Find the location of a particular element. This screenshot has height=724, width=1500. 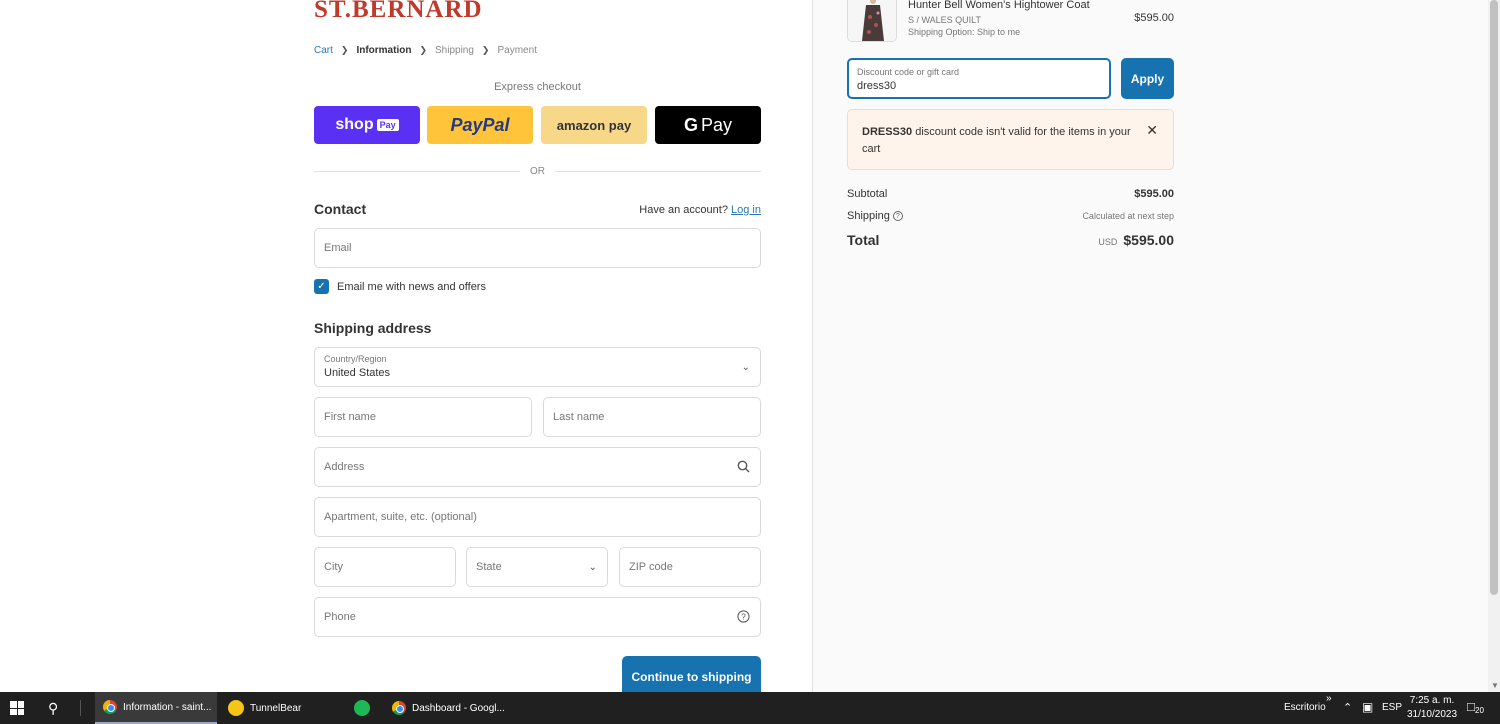

clock-date: 31/10/2023 is located at coordinates (1432, 714).